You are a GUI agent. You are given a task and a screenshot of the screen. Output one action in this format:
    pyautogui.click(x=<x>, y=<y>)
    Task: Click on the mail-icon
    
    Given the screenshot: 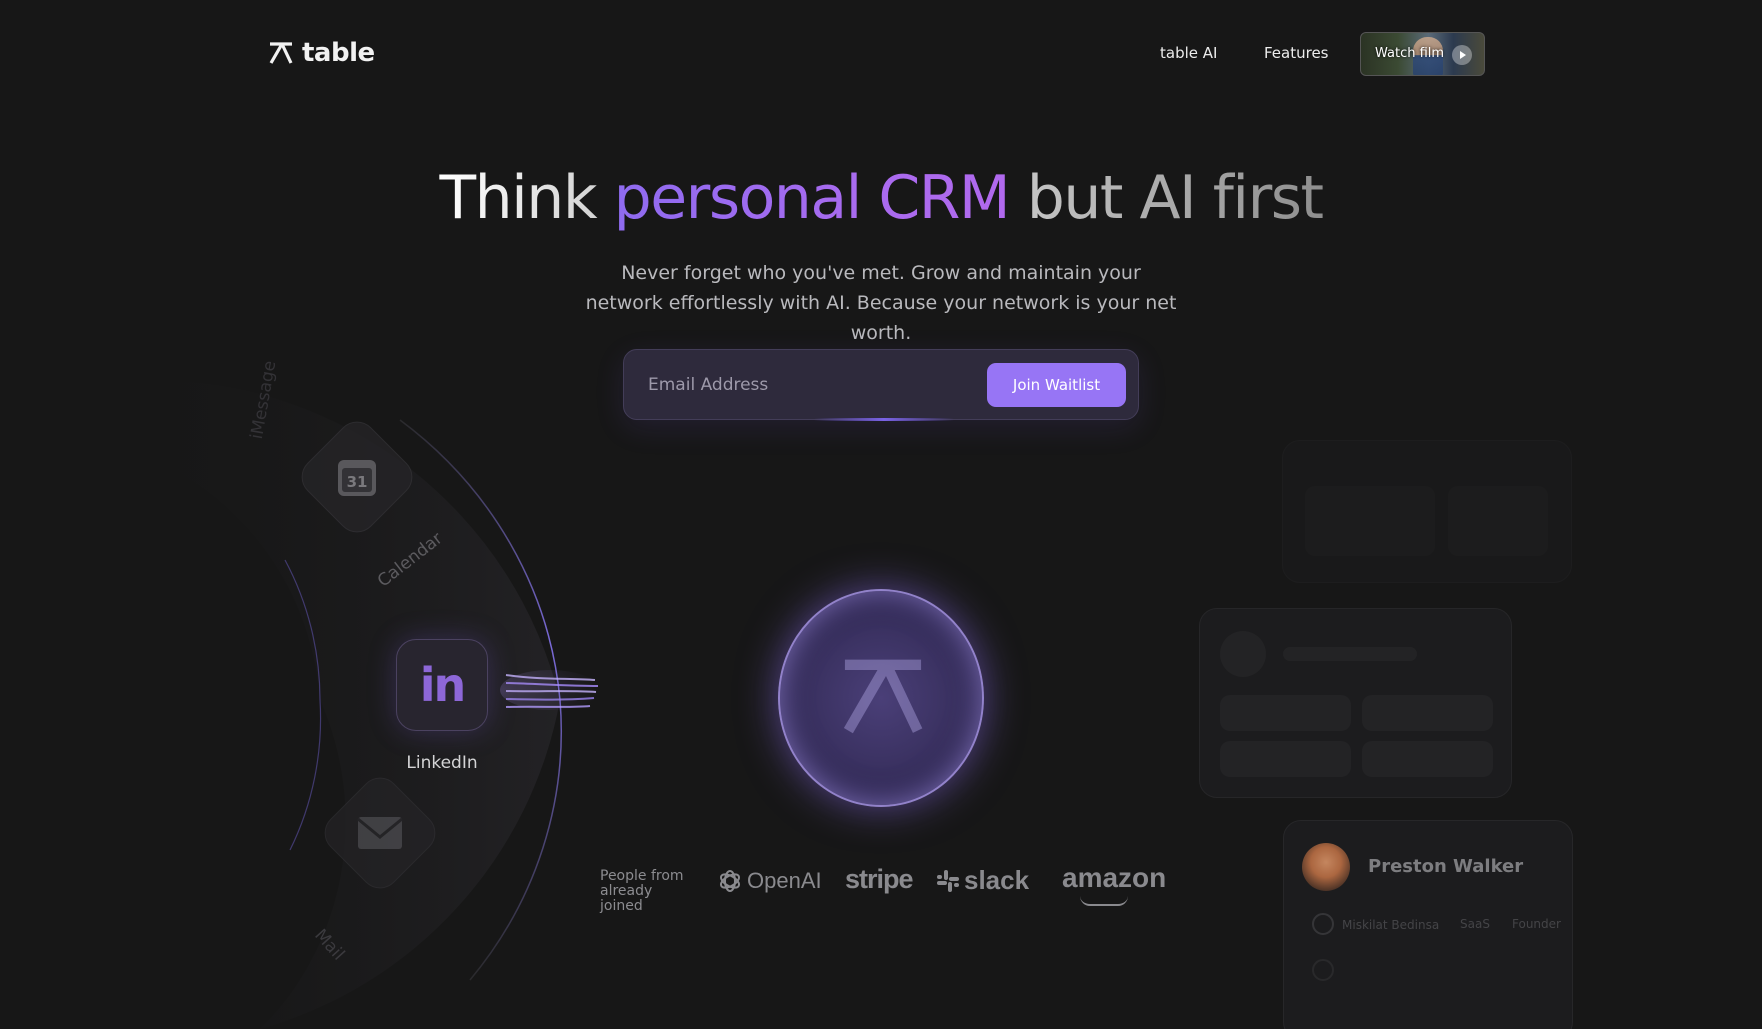 What is the action you would take?
    pyautogui.click(x=380, y=833)
    